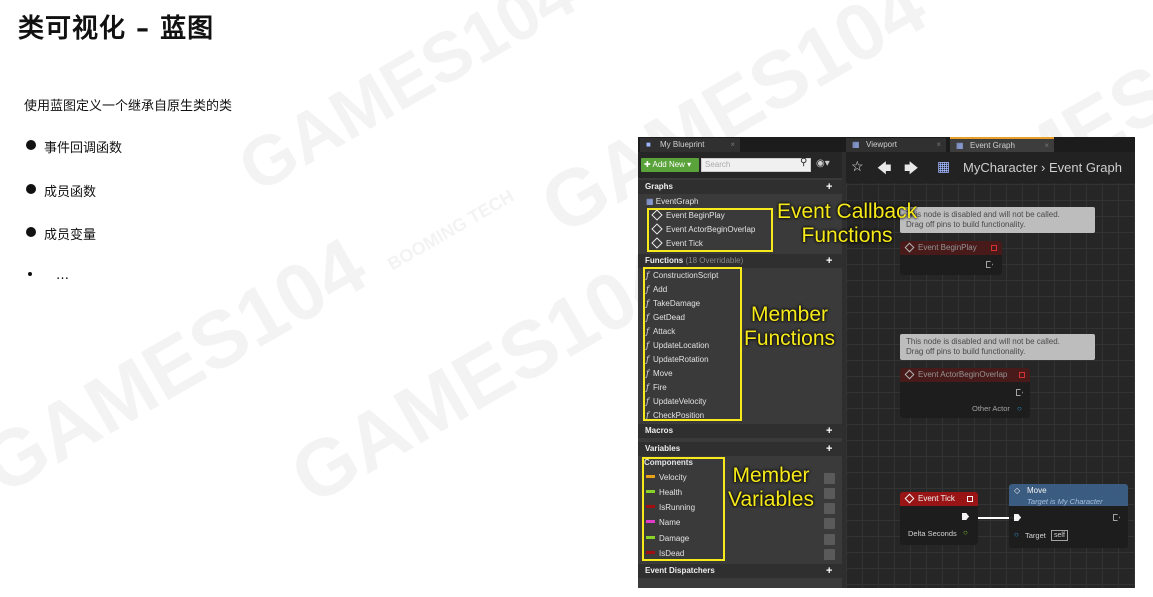  I want to click on add-function-icon: +, so click(831, 261).